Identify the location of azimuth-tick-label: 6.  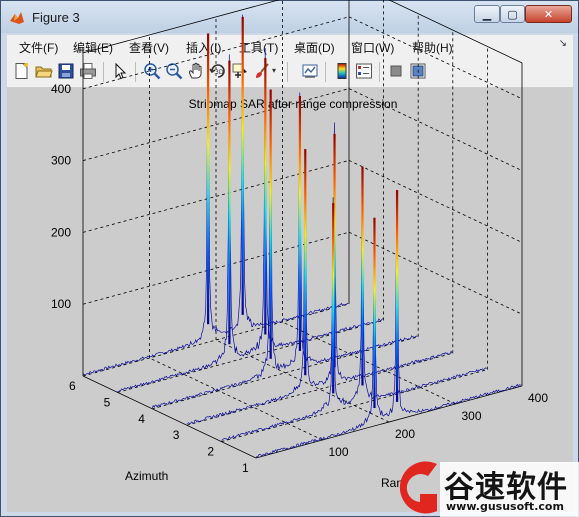
(72, 386).